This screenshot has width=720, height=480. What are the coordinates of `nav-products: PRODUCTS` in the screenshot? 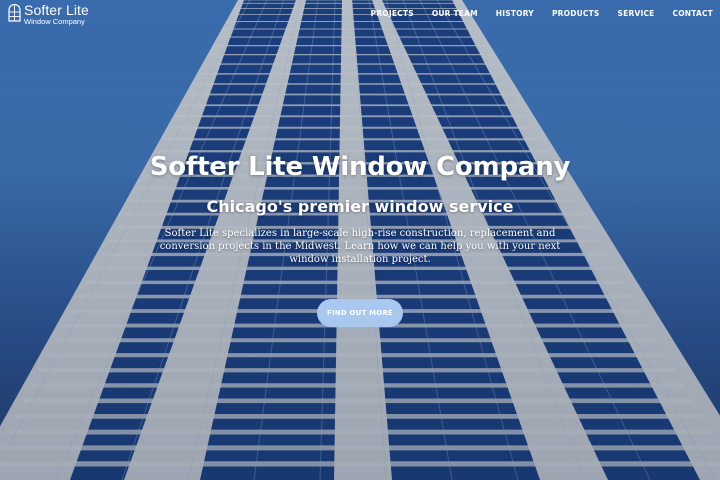 It's located at (576, 13).